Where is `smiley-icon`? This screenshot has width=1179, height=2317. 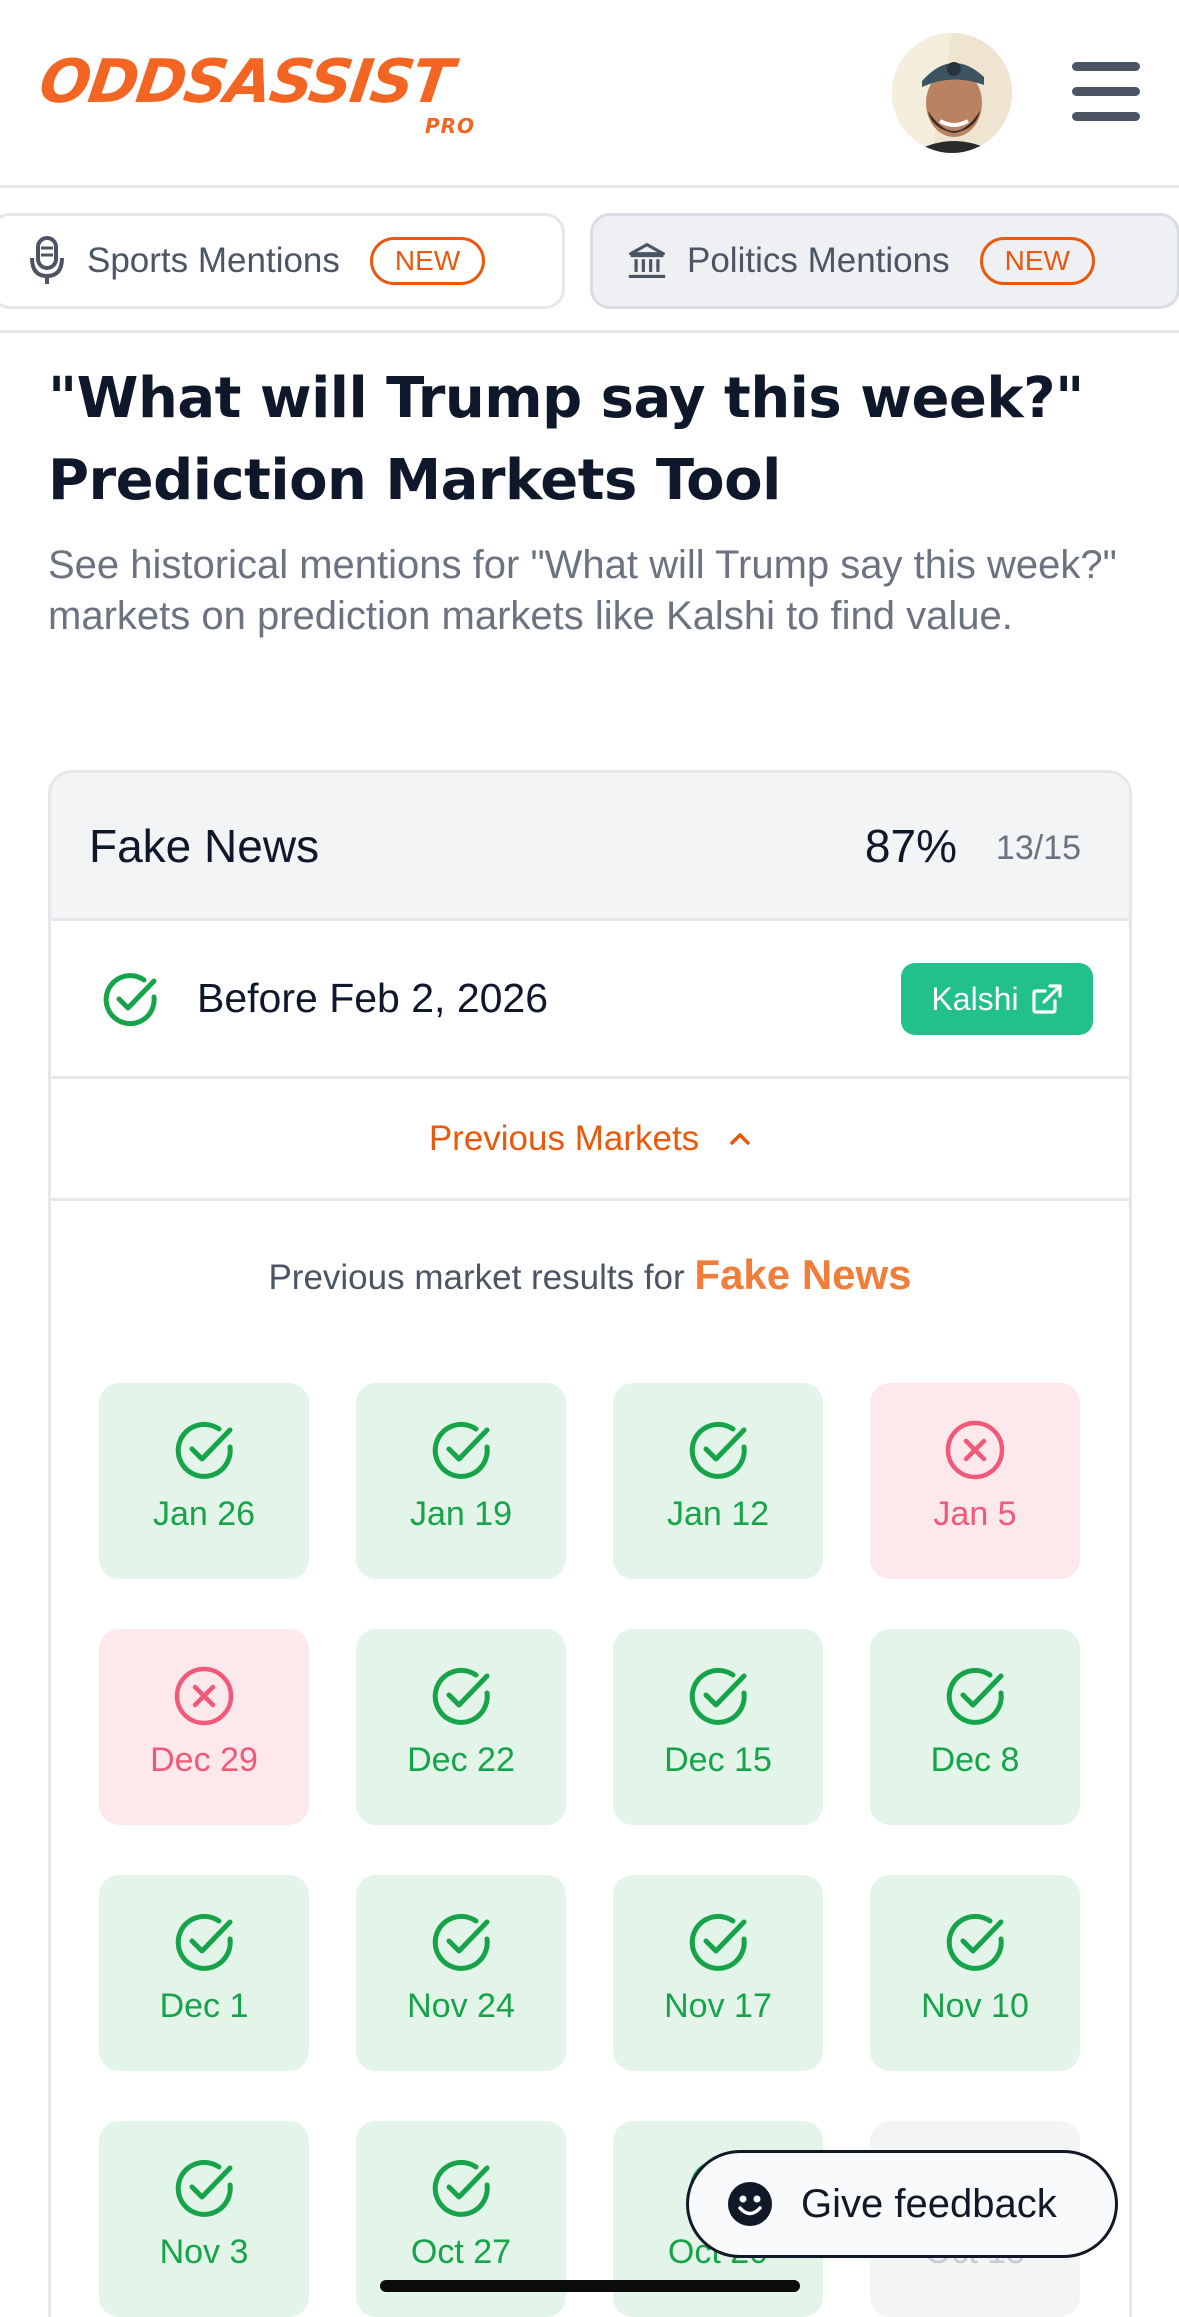
smiley-icon is located at coordinates (750, 2204).